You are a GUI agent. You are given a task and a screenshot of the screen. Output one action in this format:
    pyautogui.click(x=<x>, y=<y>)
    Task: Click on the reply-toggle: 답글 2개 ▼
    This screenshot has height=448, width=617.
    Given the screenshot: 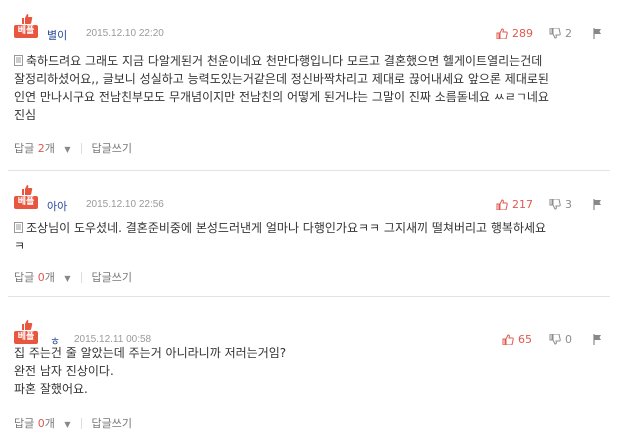 What is the action you would take?
    pyautogui.click(x=42, y=148)
    